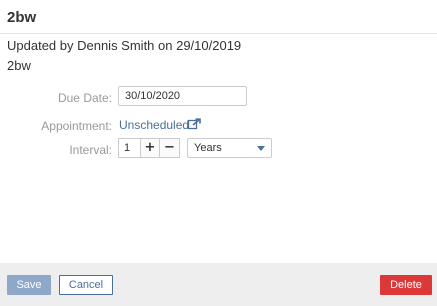 The height and width of the screenshot is (306, 437). I want to click on dialog-header: 2bw, so click(218, 17).